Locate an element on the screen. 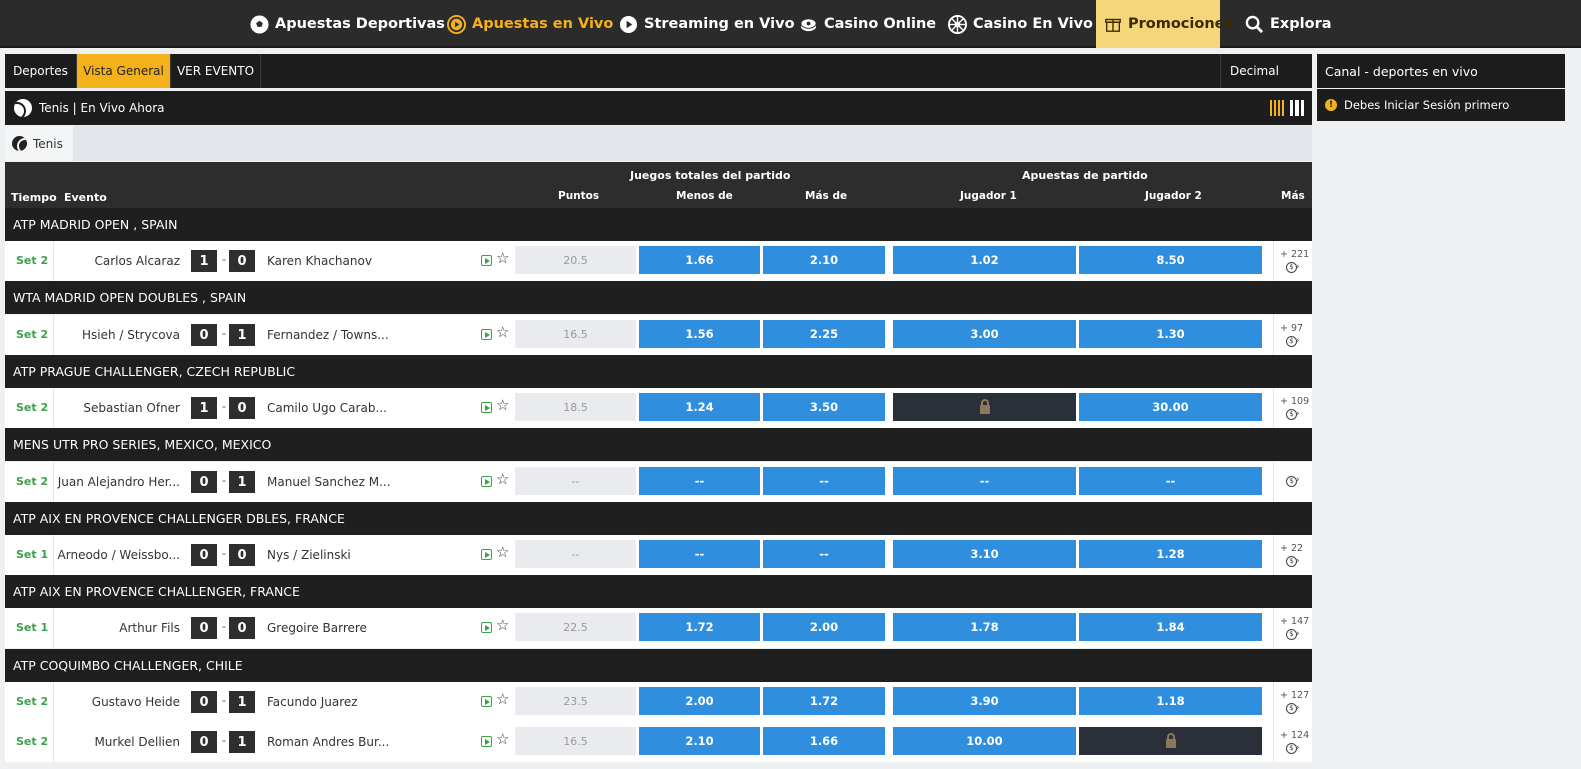 Image resolution: width=1581 pixels, height=769 pixels. odds-over-button: 1.72 is located at coordinates (824, 701).